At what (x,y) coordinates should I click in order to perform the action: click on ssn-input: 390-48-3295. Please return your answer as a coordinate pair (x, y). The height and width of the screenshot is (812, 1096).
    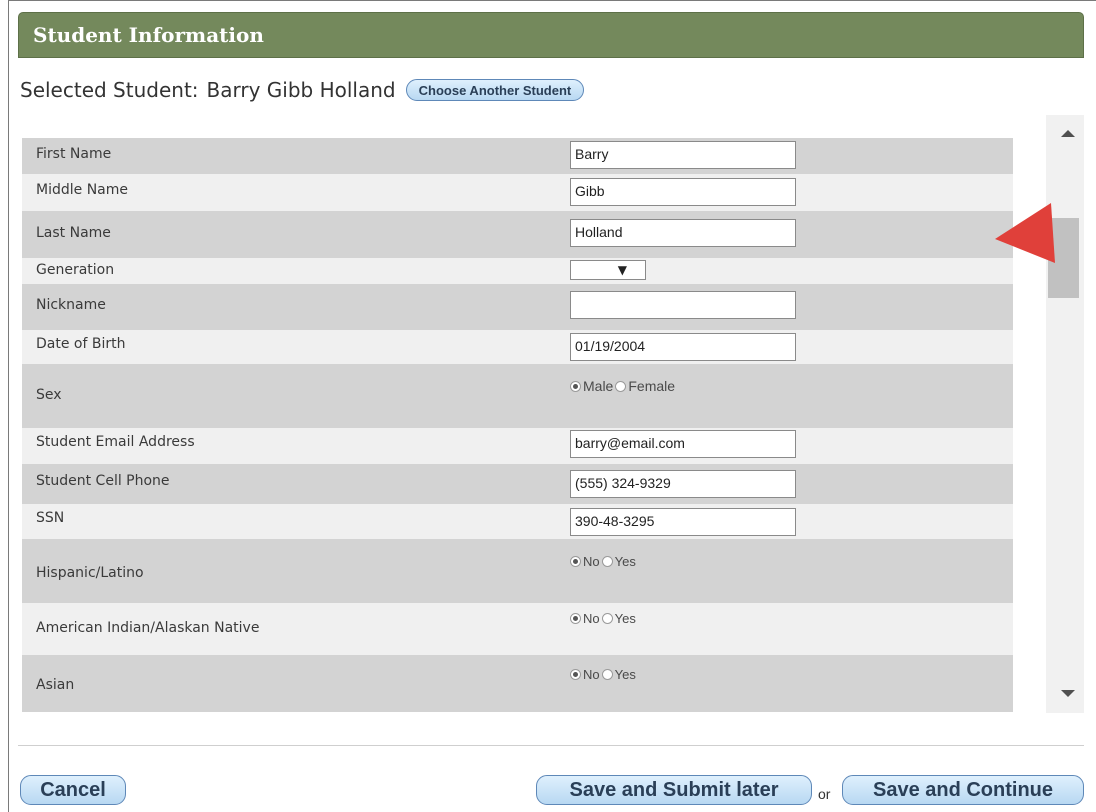
    Looking at the image, I should click on (683, 522).